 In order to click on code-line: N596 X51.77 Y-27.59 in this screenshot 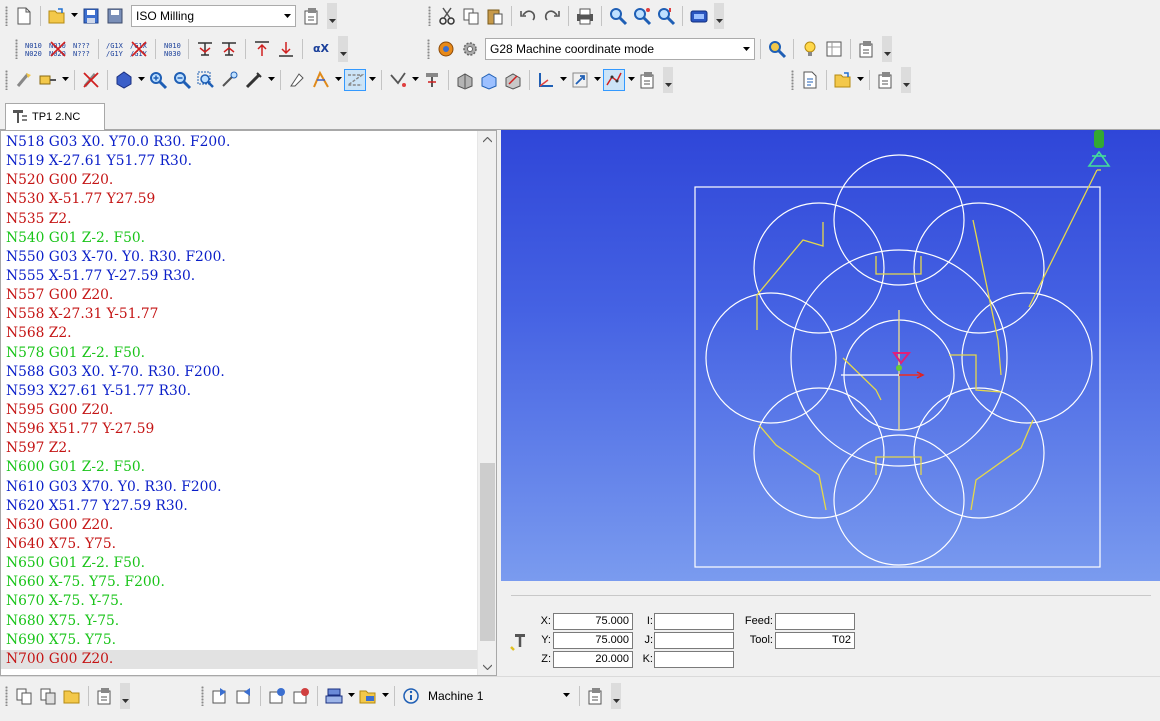, I will do `click(241, 429)`.